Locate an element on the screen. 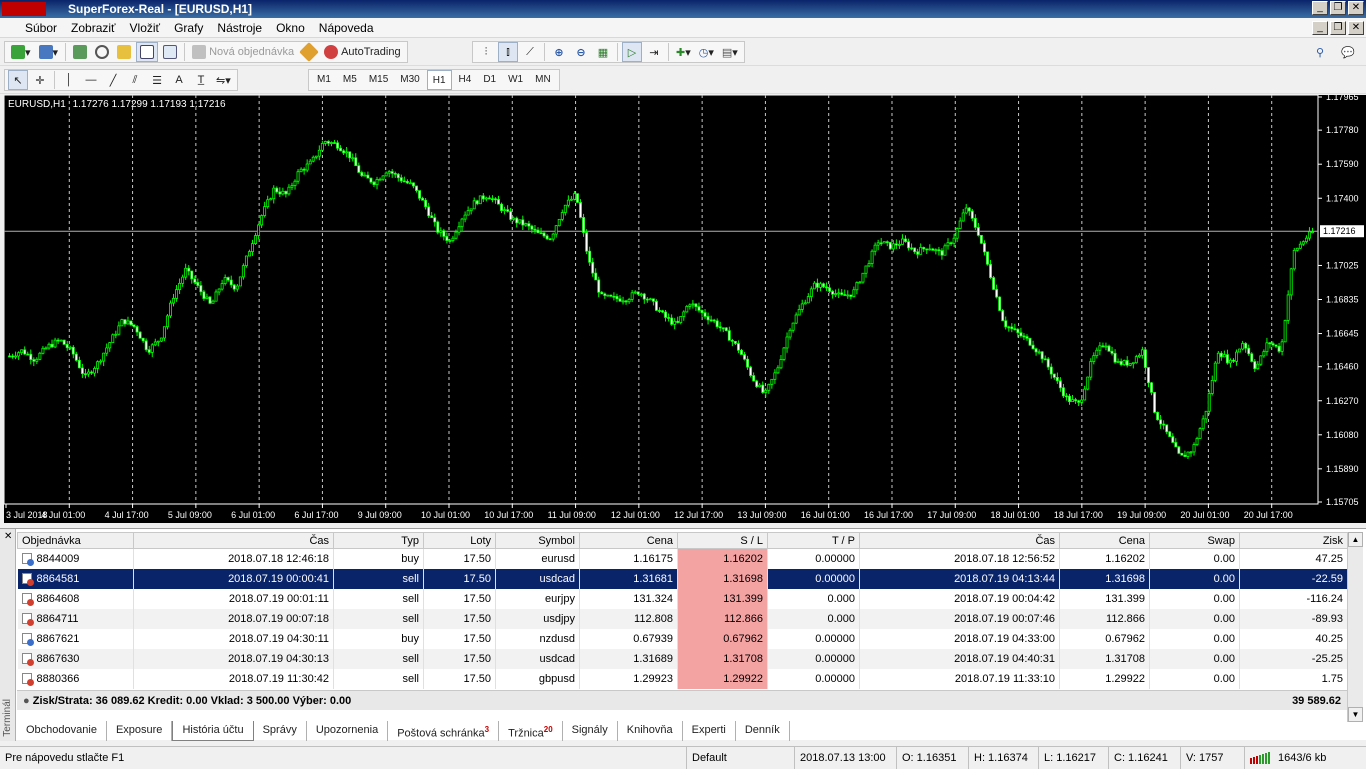 The height and width of the screenshot is (769, 1366). tab-3: Správy is located at coordinates (280, 731).